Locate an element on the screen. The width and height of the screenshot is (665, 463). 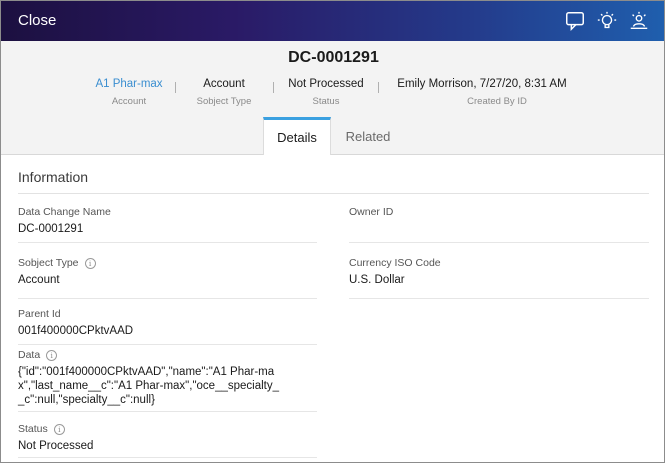
data-change-name-value: DC-0001291 is located at coordinates (51, 229).